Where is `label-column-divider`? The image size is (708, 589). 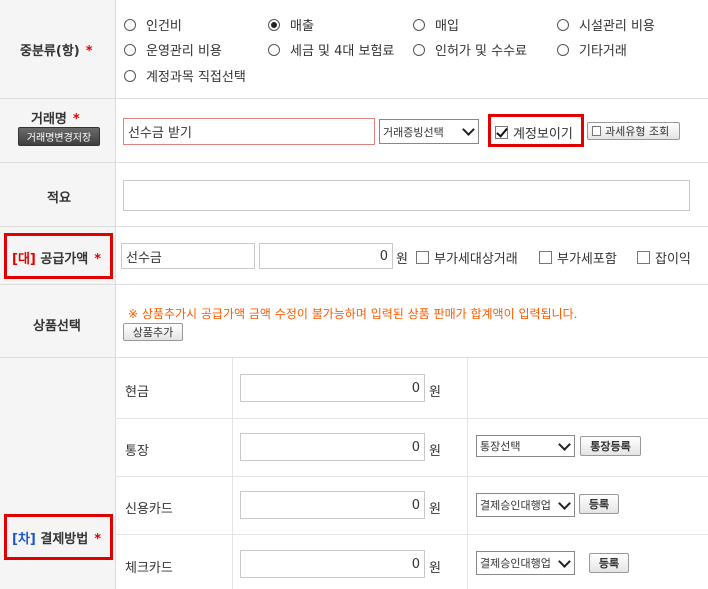
label-column-divider is located at coordinates (115, 294).